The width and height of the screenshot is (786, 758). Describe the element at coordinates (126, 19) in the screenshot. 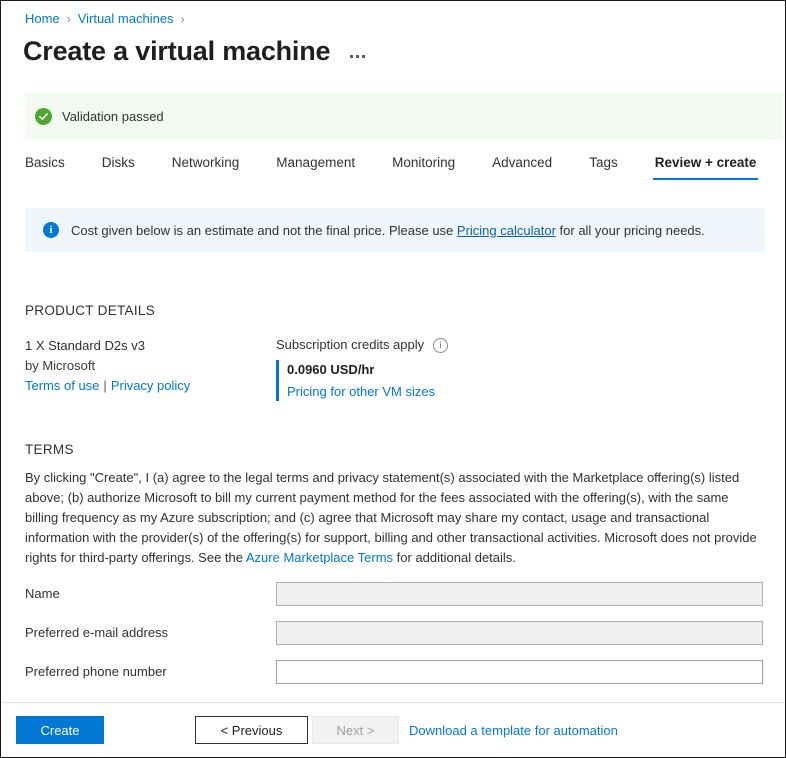

I see `breadcrumb-item-virtual-machines: Virtual machines` at that location.